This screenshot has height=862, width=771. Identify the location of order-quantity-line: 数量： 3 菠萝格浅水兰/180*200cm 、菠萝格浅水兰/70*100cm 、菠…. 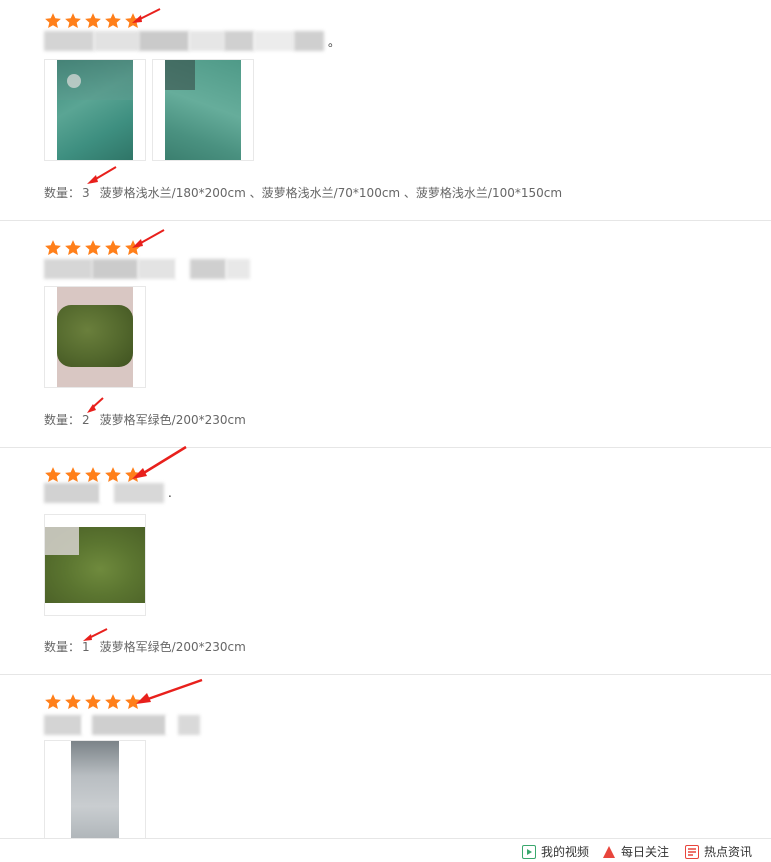
(303, 192).